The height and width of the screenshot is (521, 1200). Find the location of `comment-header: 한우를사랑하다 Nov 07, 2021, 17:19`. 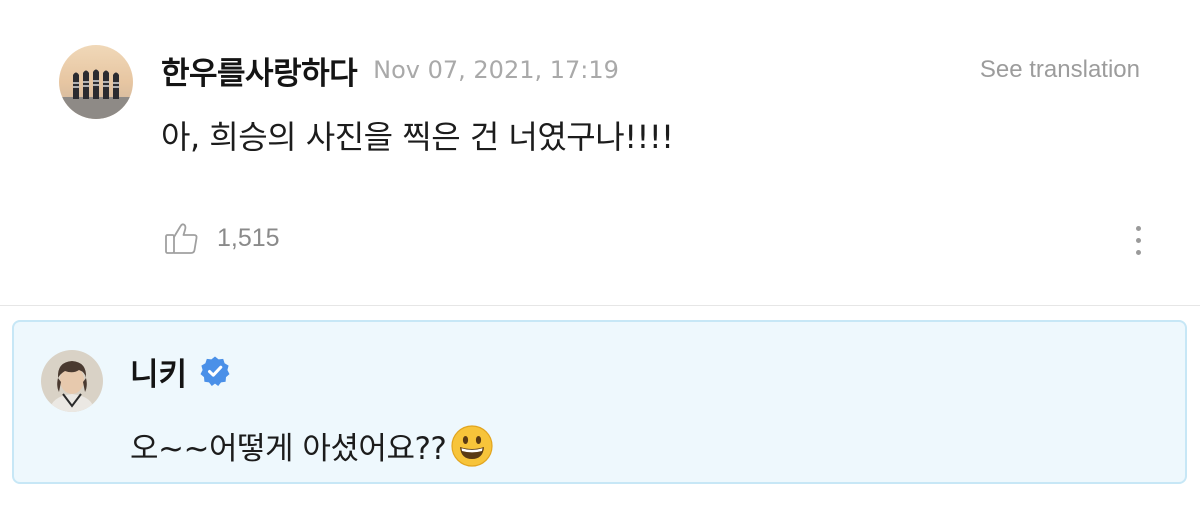

comment-header: 한우를사랑하다 Nov 07, 2021, 17:19 is located at coordinates (390, 70).